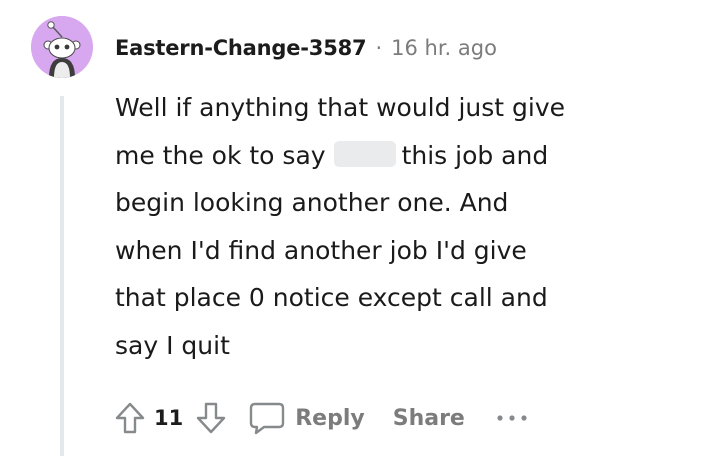 The image size is (708, 456). I want to click on comment-actions: 11 Reply Share, so click(319, 418).